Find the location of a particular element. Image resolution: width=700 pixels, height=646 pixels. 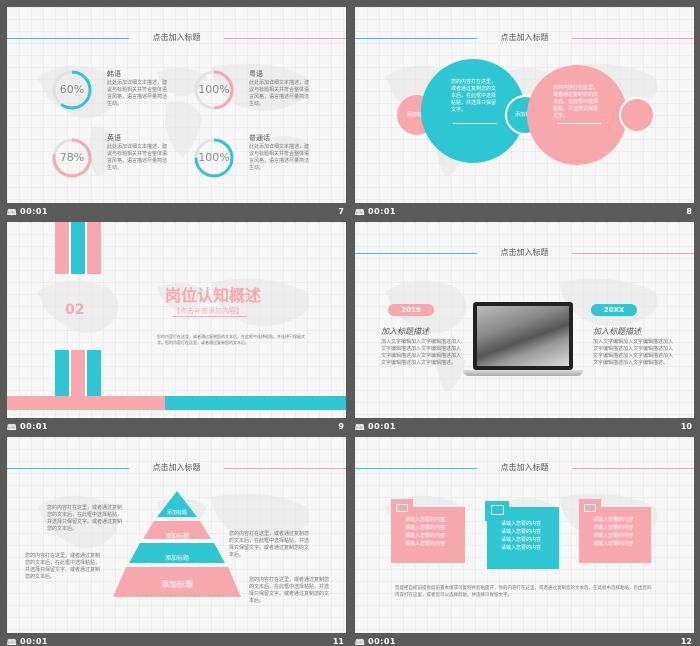

card-1: 请输入您要的内容 请输入您要的内容 请输入您要的内容 请输入您要的内容 is located at coordinates (428, 531).